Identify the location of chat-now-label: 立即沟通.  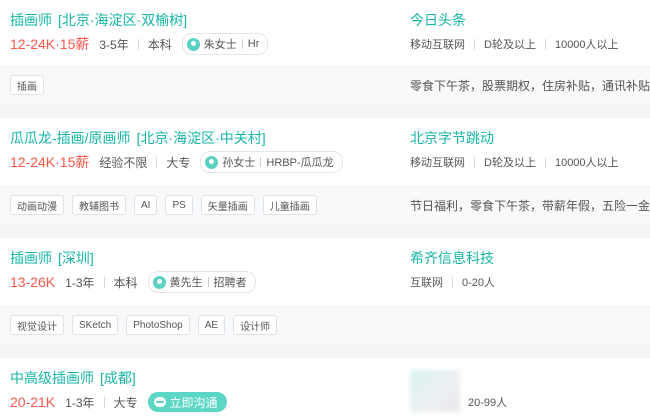
(193, 402).